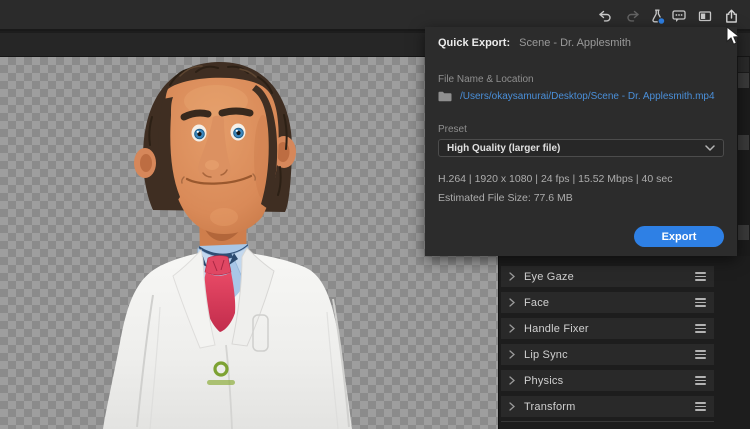  Describe the element at coordinates (679, 236) in the screenshot. I see `export-button: Export` at that location.